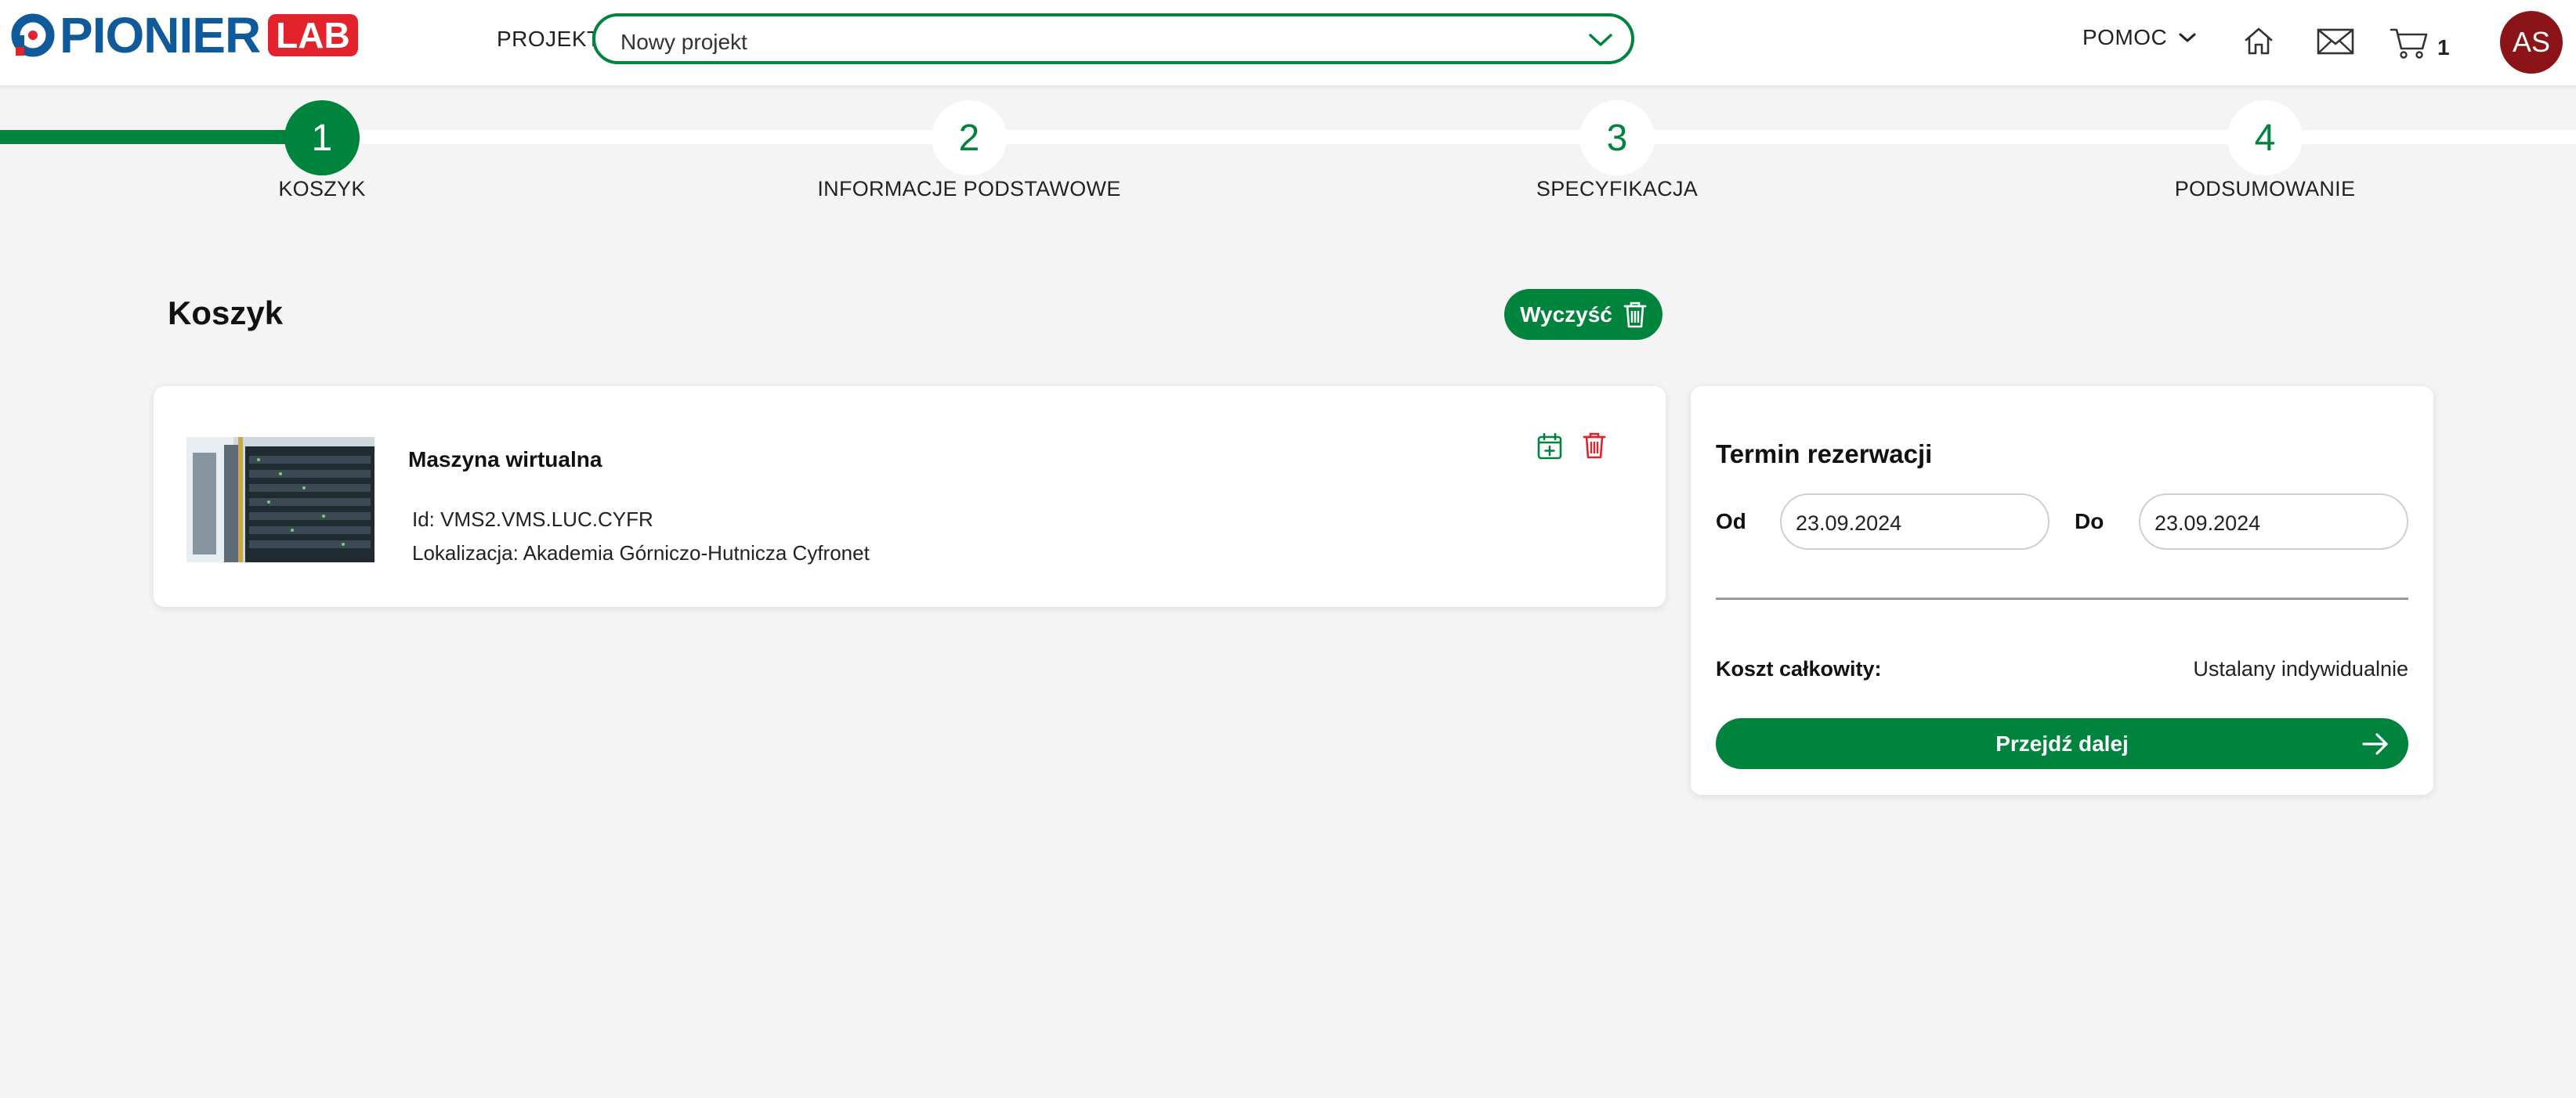 The height and width of the screenshot is (1098, 2576). Describe the element at coordinates (2444, 47) in the screenshot. I see `cart-count-badge: 1` at that location.